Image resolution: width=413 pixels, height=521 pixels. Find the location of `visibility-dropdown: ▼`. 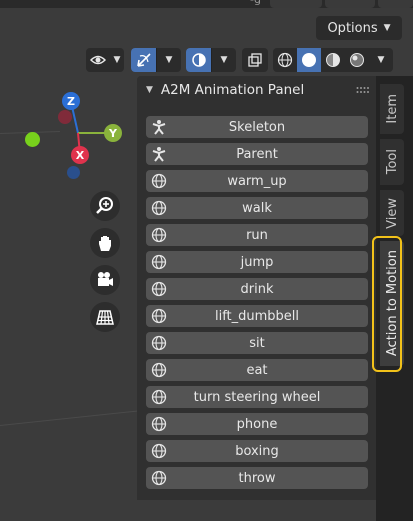

visibility-dropdown: ▼ is located at coordinates (105, 60).